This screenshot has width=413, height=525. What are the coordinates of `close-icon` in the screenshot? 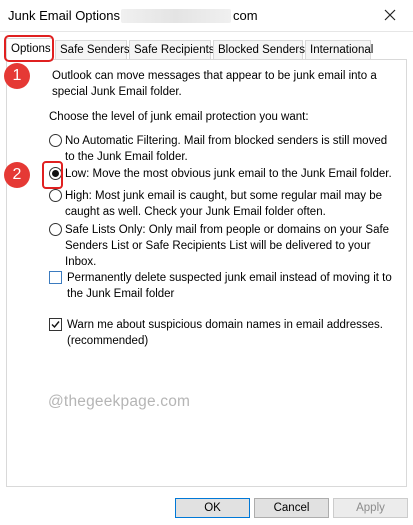 It's located at (390, 15).